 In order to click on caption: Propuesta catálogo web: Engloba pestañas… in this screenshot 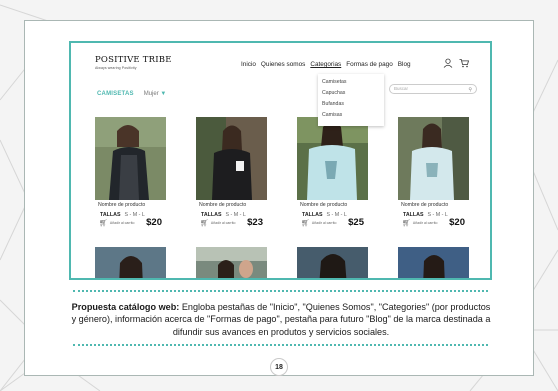, I will do `click(281, 319)`.